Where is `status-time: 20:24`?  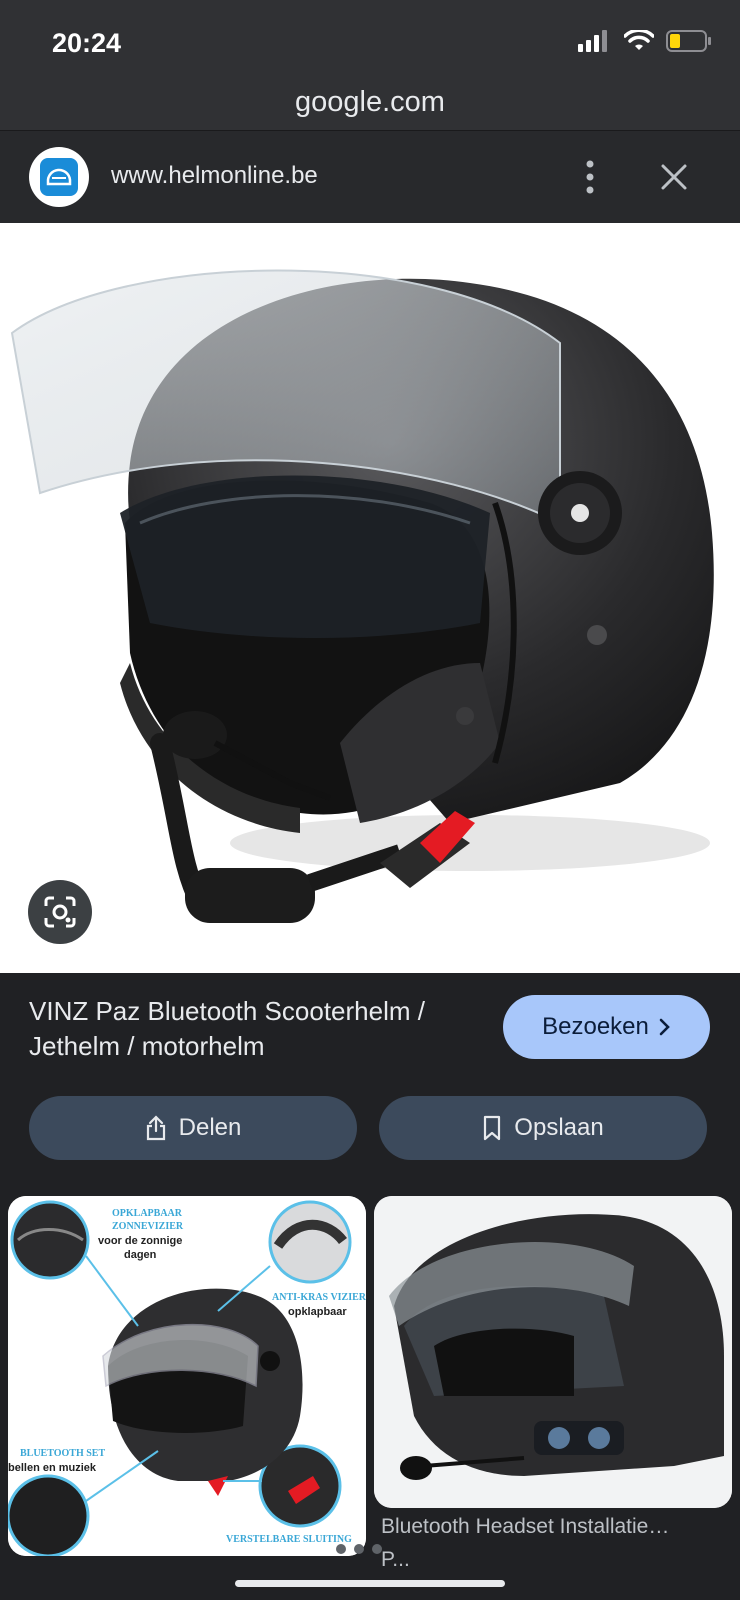
status-time: 20:24 is located at coordinates (87, 43).